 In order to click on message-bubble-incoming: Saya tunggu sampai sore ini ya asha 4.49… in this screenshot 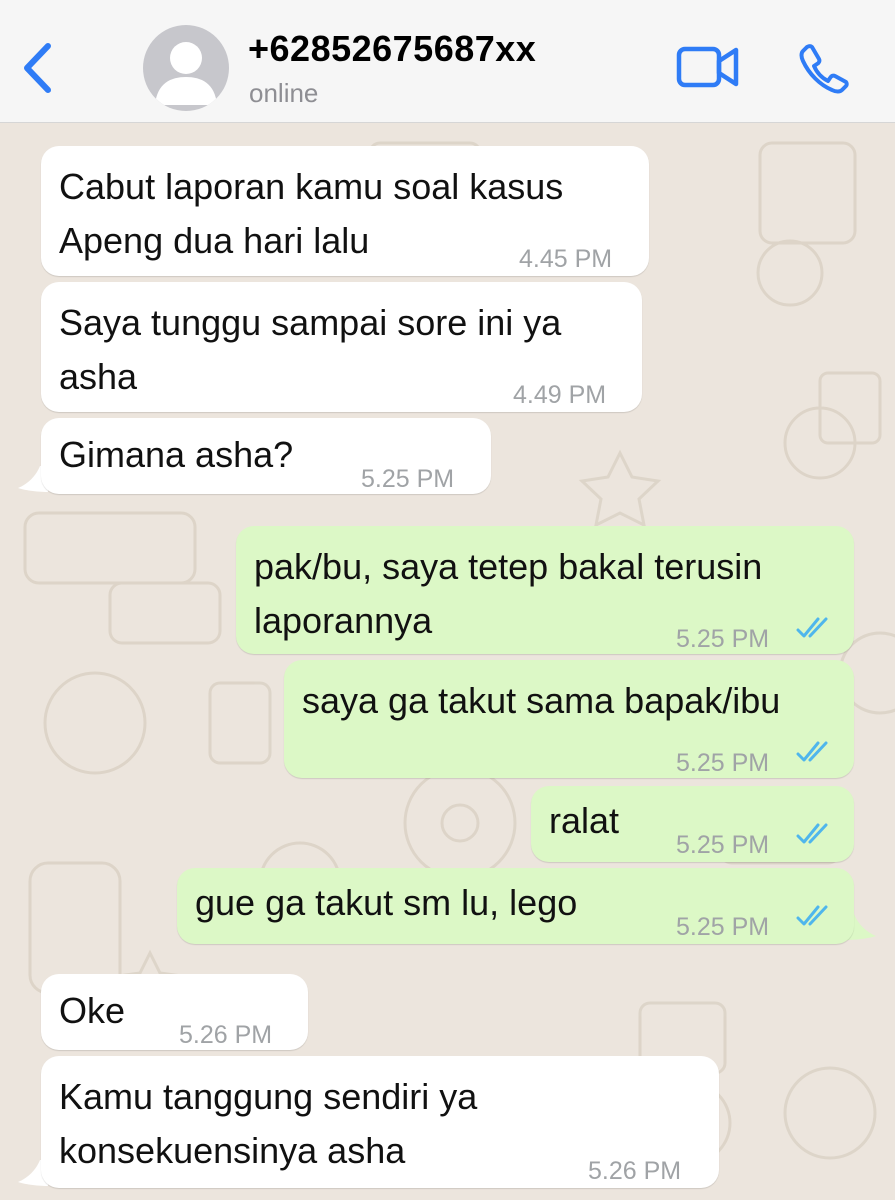, I will do `click(341, 347)`.